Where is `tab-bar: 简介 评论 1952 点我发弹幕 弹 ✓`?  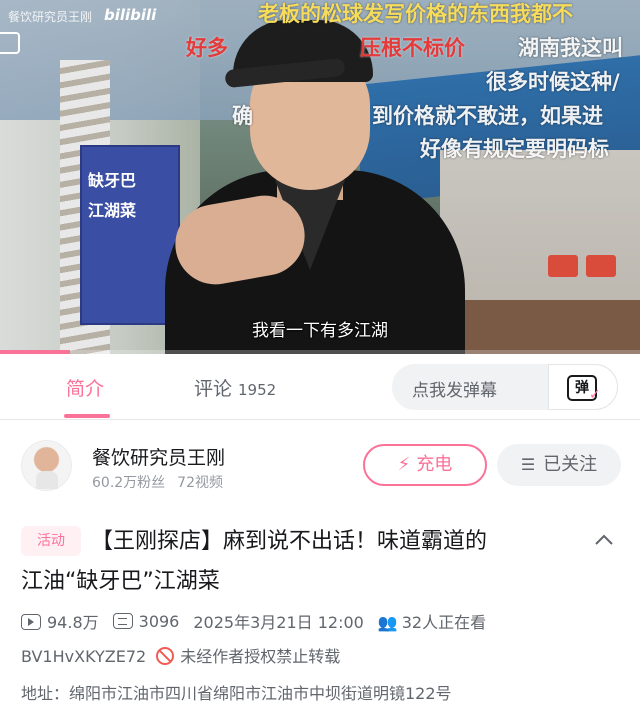
tab-bar: 简介 评论 1952 点我发弹幕 弹 ✓ is located at coordinates (320, 387).